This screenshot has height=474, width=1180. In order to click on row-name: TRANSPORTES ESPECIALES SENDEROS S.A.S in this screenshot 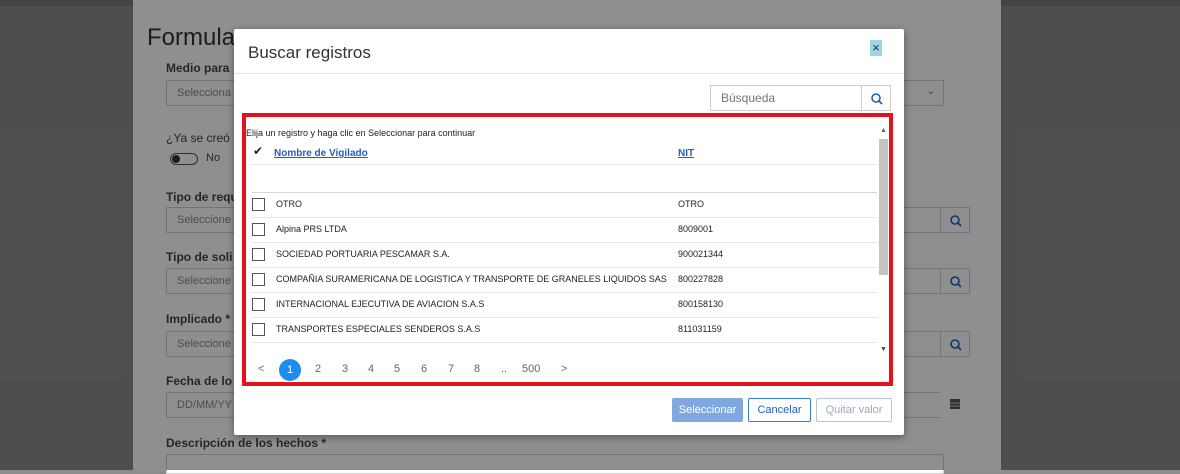, I will do `click(378, 329)`.